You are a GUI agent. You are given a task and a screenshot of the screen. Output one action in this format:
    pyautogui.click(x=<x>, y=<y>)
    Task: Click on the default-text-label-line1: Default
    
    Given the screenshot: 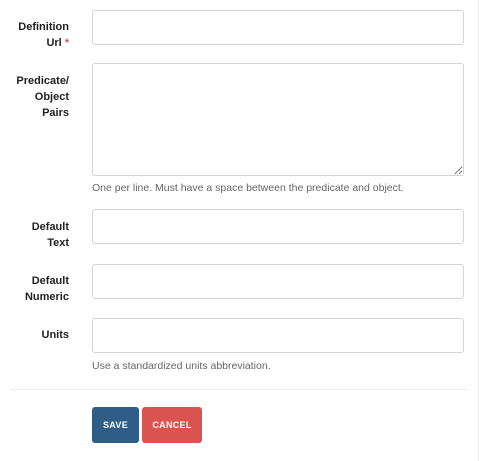 What is the action you would take?
    pyautogui.click(x=50, y=227)
    